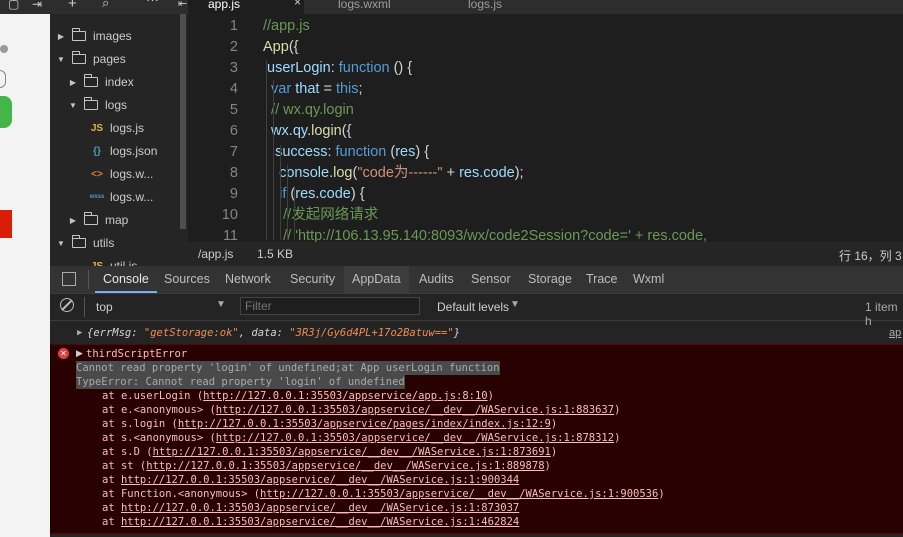 This screenshot has height=537, width=903. I want to click on stack-frame-text: at s.<anonymous> (, so click(159, 438).